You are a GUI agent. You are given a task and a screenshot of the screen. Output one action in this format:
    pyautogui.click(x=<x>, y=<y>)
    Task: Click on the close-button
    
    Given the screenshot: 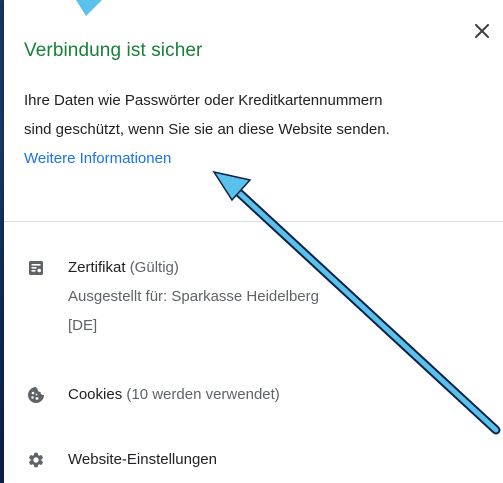 What is the action you would take?
    pyautogui.click(x=482, y=31)
    